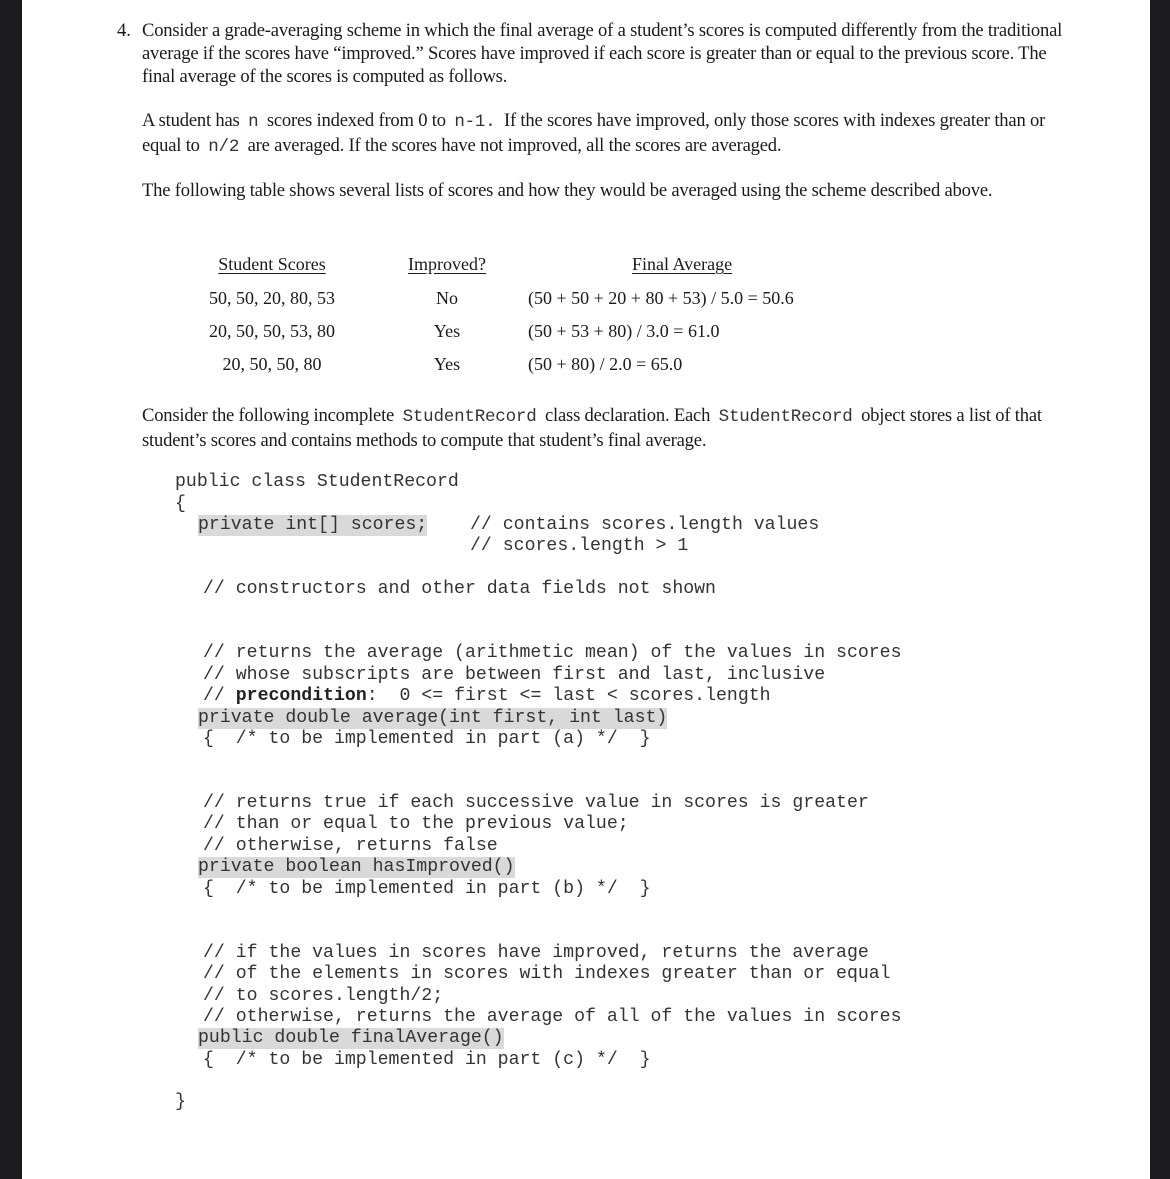  Describe the element at coordinates (447, 364) in the screenshot. I see `row-3-improved: Yes` at that location.